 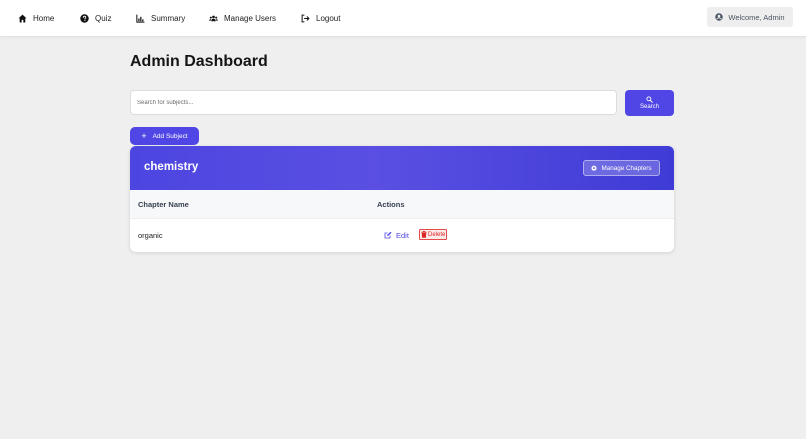 I want to click on column-header-actions: Actions, so click(x=391, y=204).